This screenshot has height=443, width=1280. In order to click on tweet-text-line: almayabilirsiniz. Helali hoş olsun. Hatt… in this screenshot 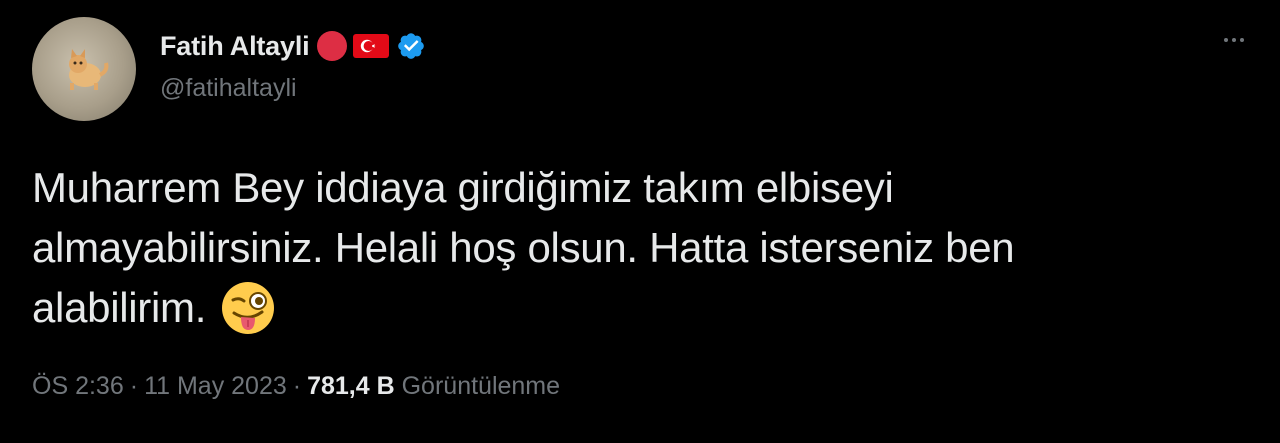, I will do `click(523, 247)`.